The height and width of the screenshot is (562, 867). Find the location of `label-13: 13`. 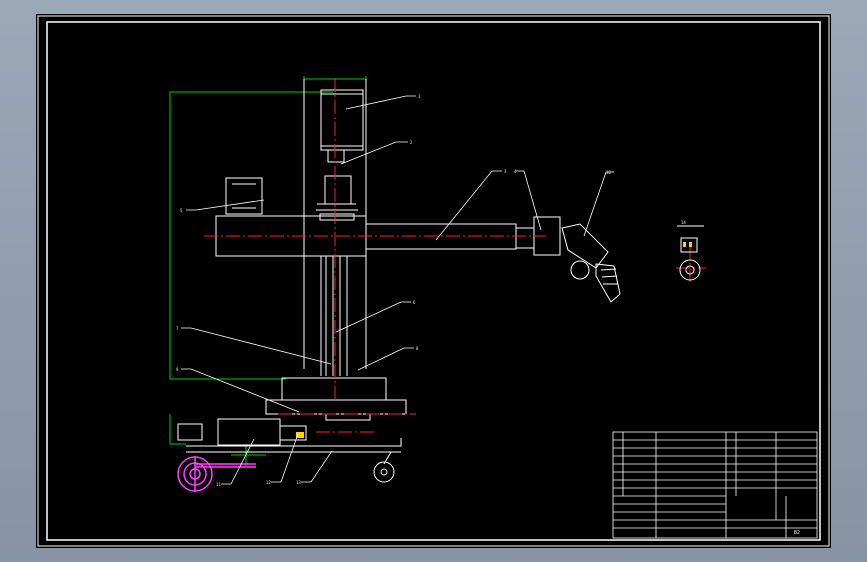

label-13: 13 is located at coordinates (298, 482).